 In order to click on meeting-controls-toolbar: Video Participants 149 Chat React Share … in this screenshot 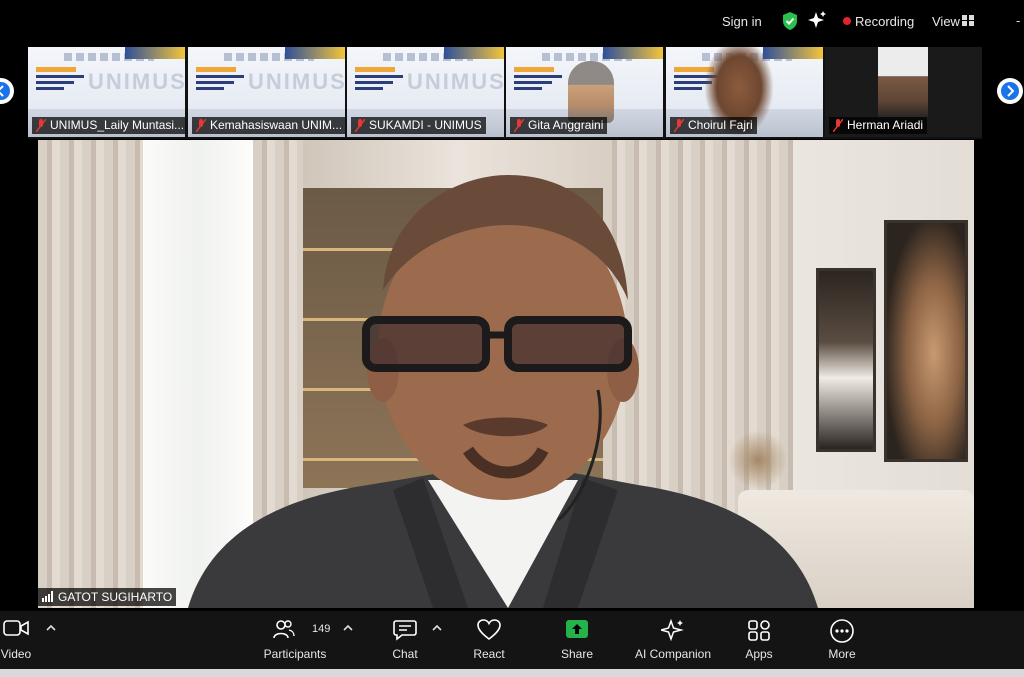, I will do `click(512, 640)`.